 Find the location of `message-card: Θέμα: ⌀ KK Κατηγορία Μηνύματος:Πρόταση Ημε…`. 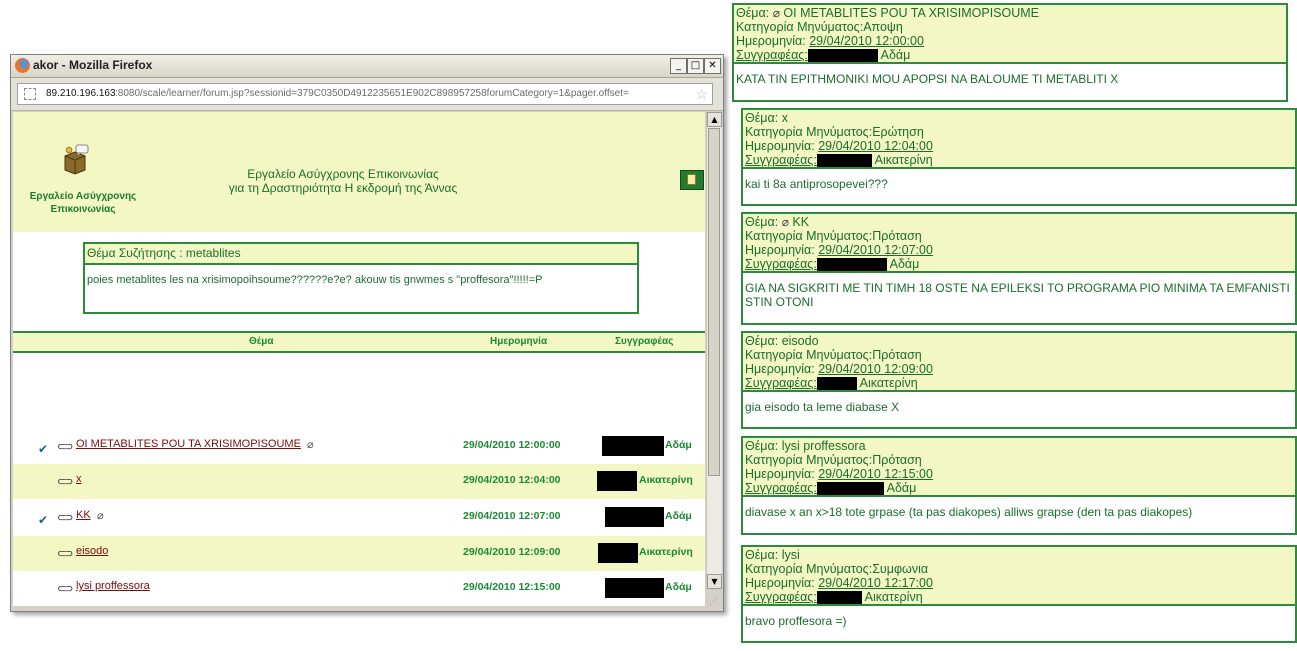

message-card: Θέμα: ⌀ KK Κατηγορία Μηνύματος:Πρόταση Ημε… is located at coordinates (1019, 268).